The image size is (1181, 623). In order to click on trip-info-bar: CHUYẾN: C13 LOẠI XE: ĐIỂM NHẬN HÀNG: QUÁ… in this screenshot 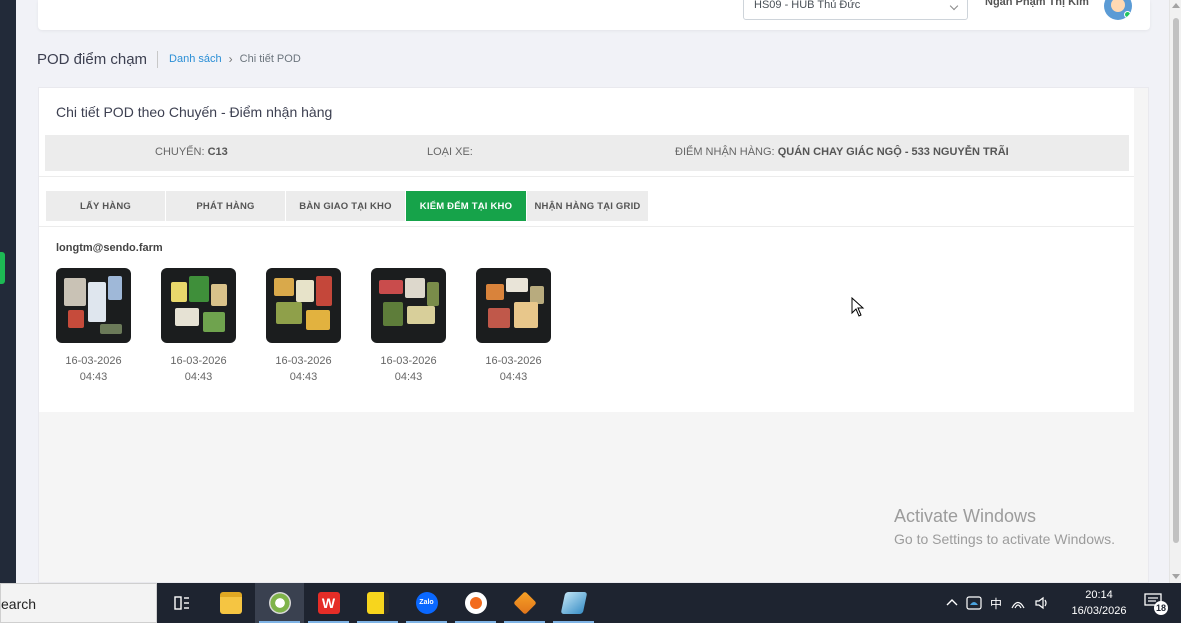, I will do `click(587, 153)`.